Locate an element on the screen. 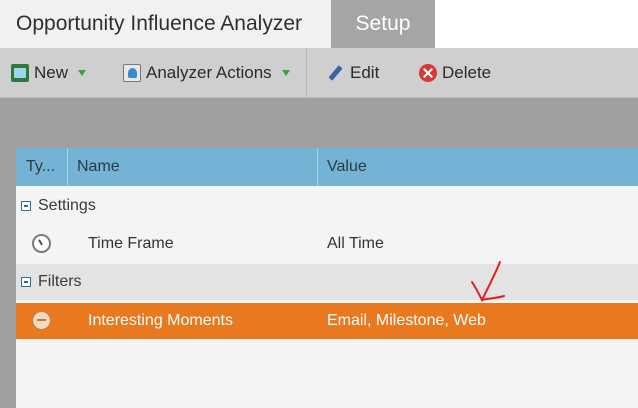  clock-icon is located at coordinates (41, 243).